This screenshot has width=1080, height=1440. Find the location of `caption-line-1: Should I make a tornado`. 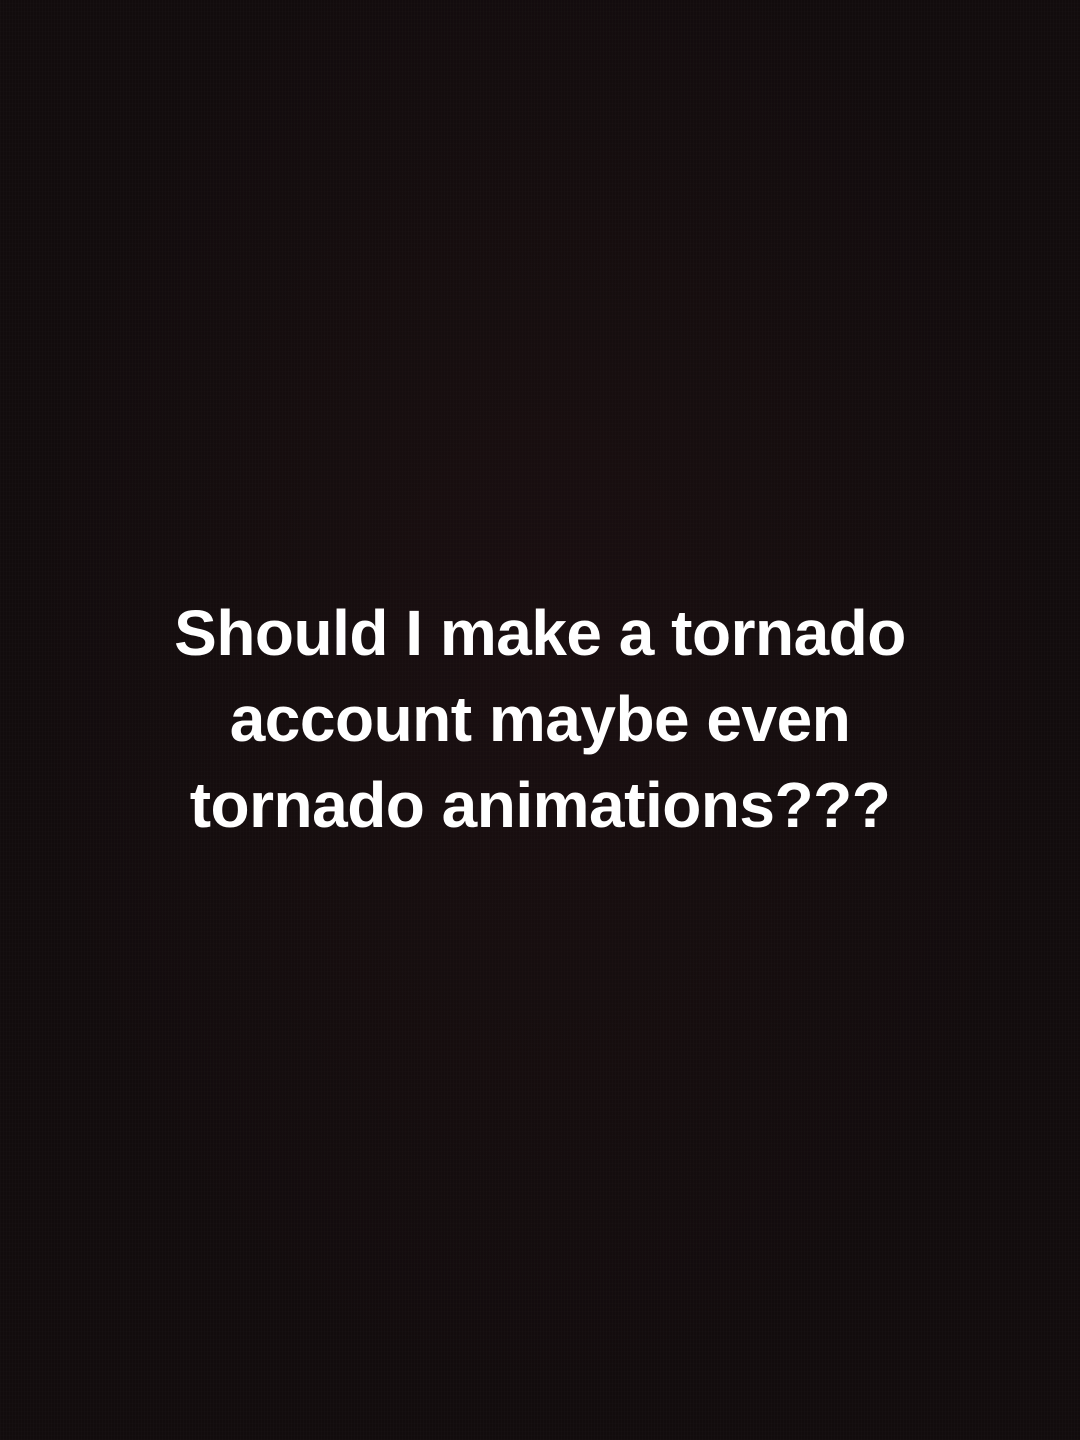

caption-line-1: Should I make a tornado is located at coordinates (540, 633).